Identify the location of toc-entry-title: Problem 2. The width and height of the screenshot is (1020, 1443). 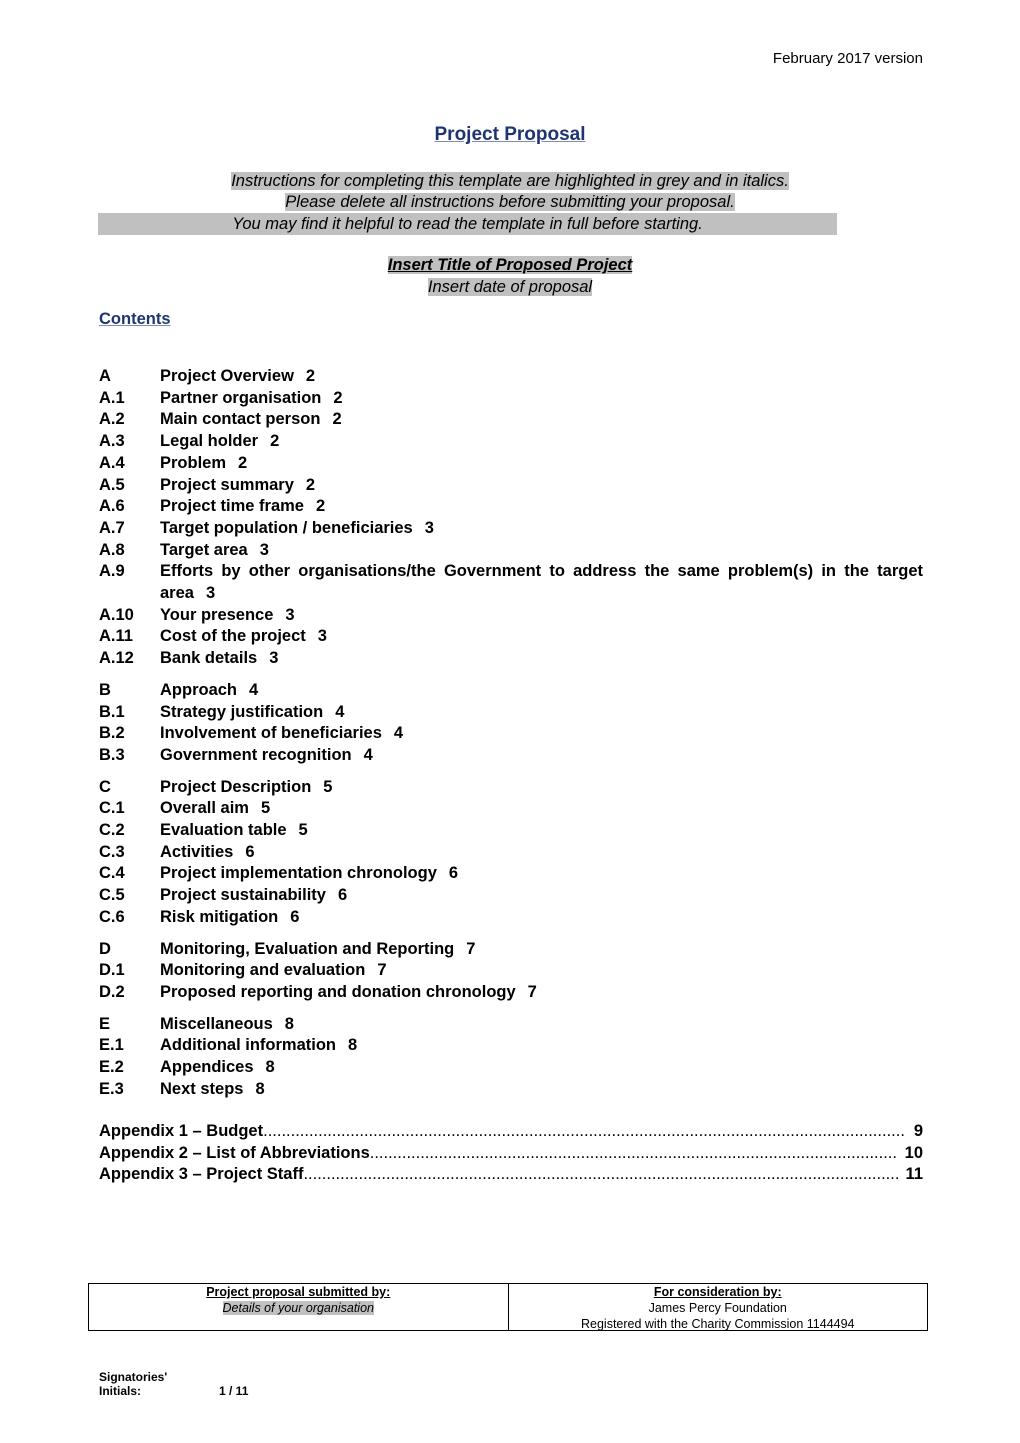
(541, 464).